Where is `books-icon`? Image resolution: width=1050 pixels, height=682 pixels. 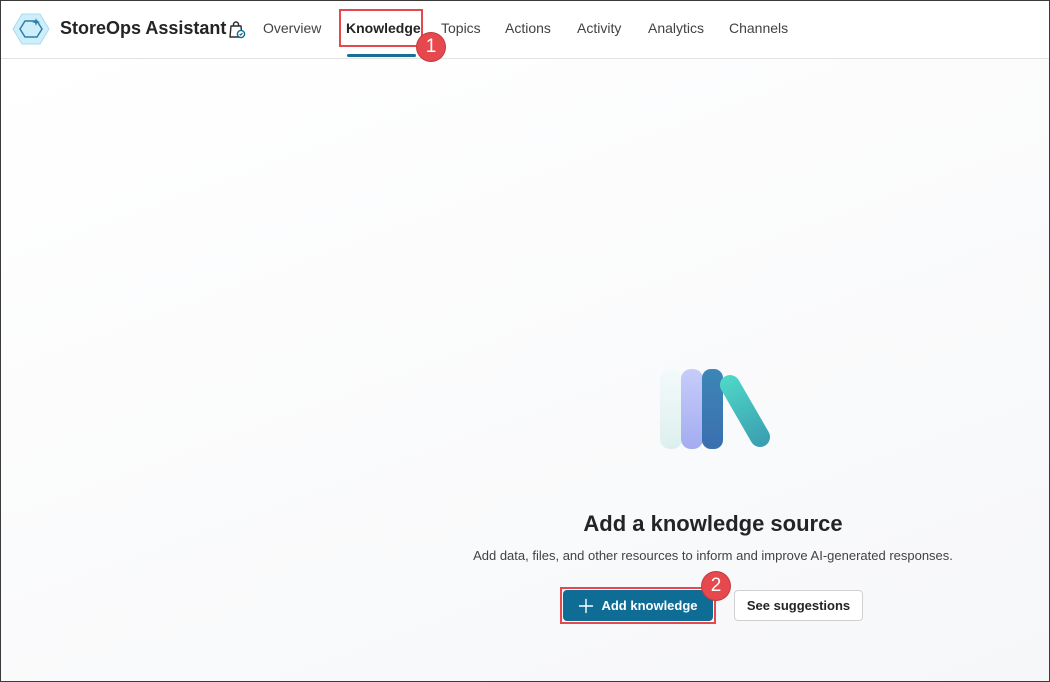 books-icon is located at coordinates (715, 409).